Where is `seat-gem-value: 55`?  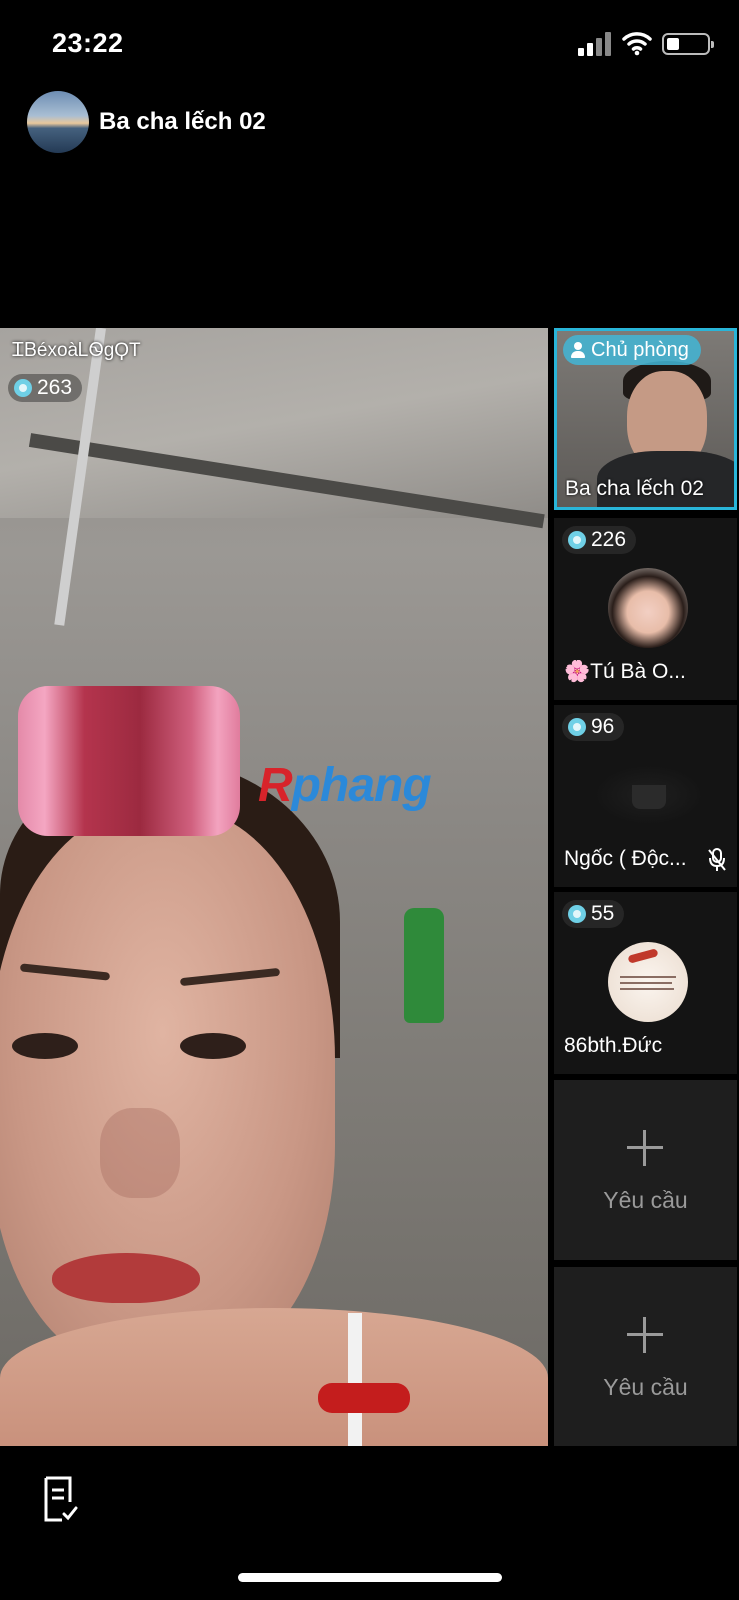 seat-gem-value: 55 is located at coordinates (603, 913).